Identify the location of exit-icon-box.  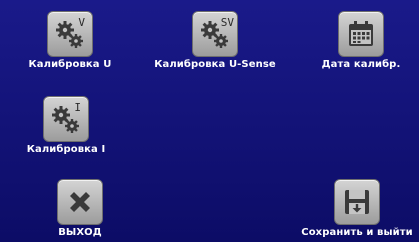
(80, 202).